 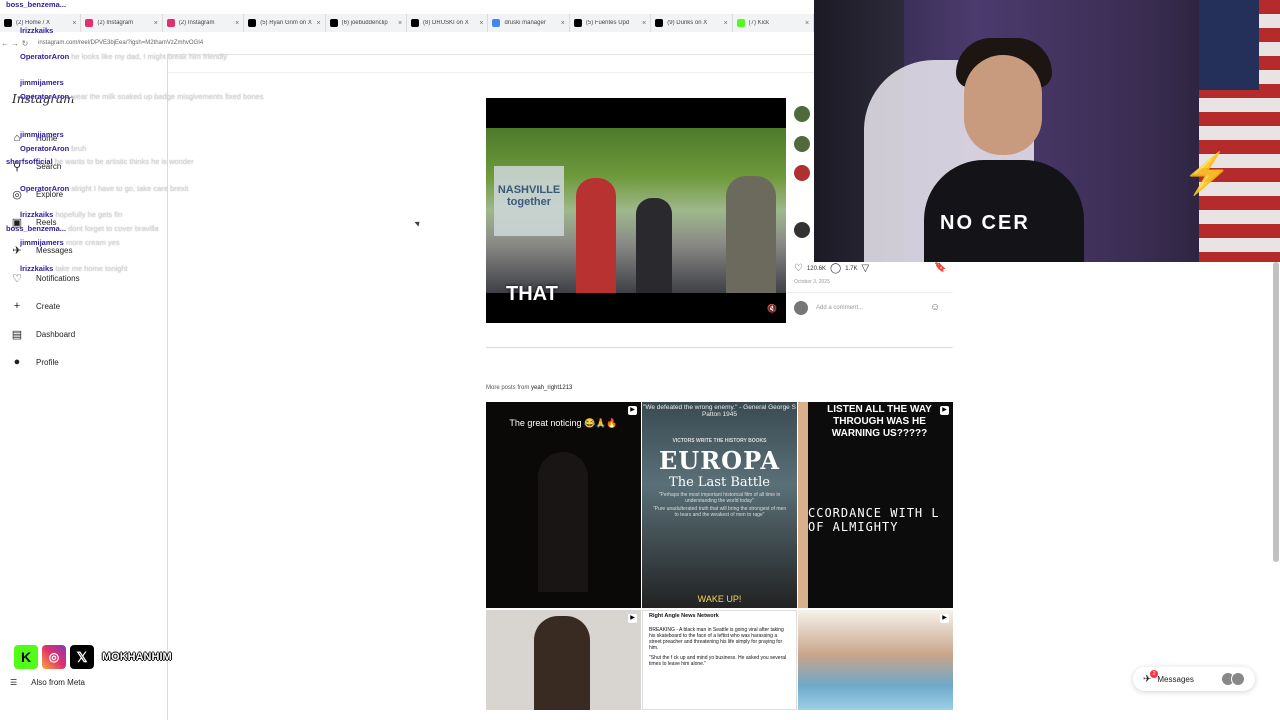 I want to click on tile-text: CCORDANCE WITH L OF ALMIGHTY, so click(x=874, y=520).